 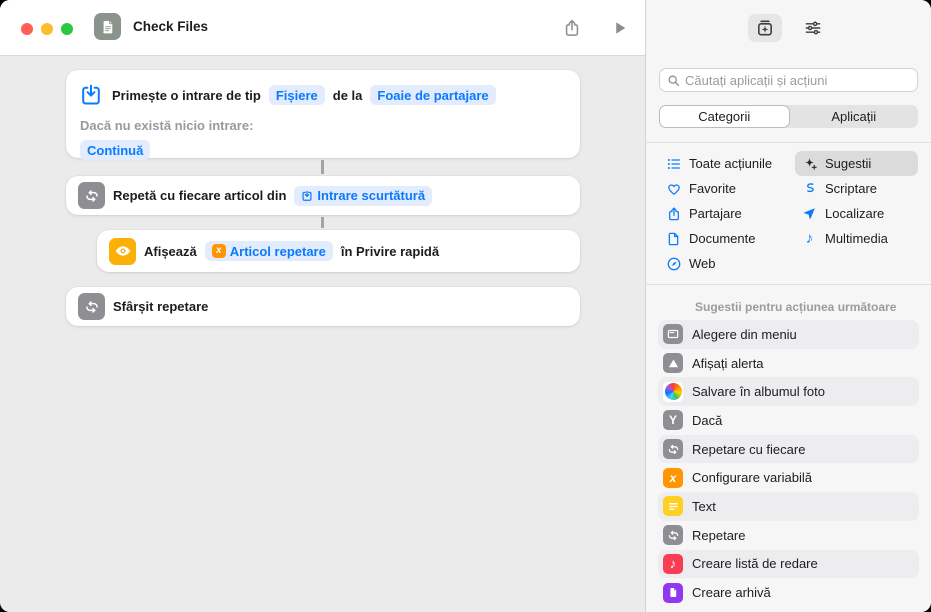 I want to click on repeat-input-token: Intrare scurtătură, so click(x=363, y=195).